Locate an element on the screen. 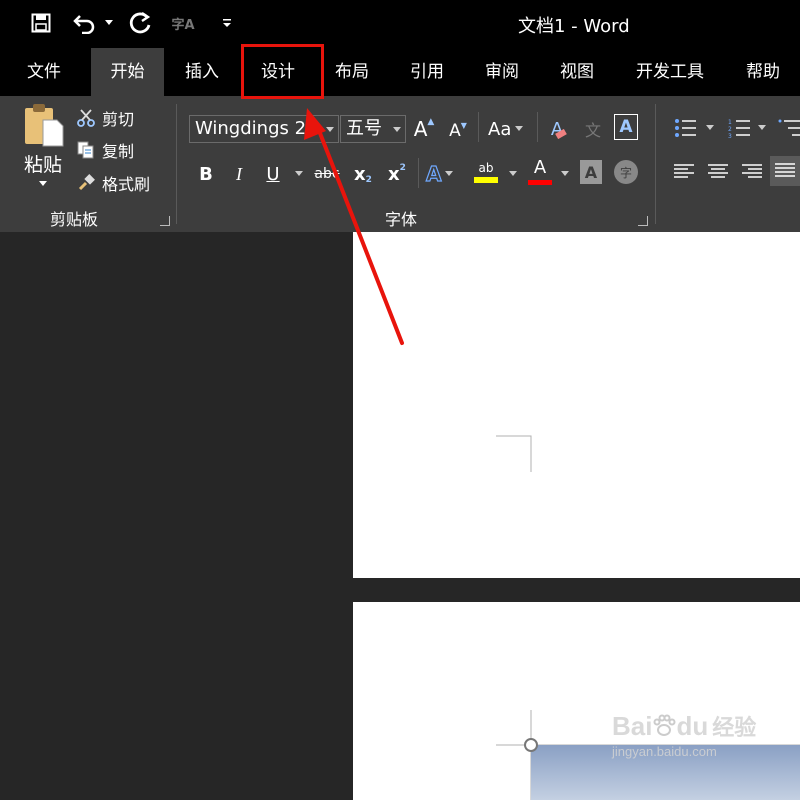 This screenshot has width=800, height=800. paw-icon is located at coordinates (664, 725).